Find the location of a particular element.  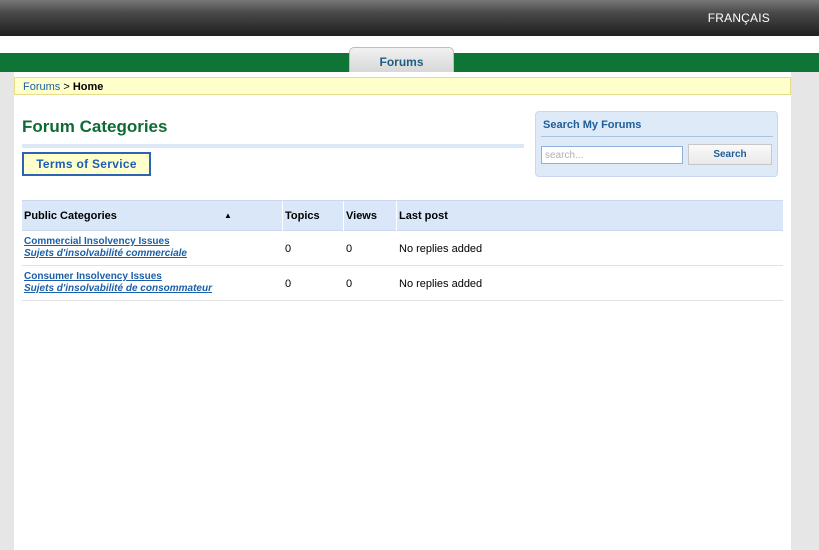

column-header-views: Views is located at coordinates (361, 216).